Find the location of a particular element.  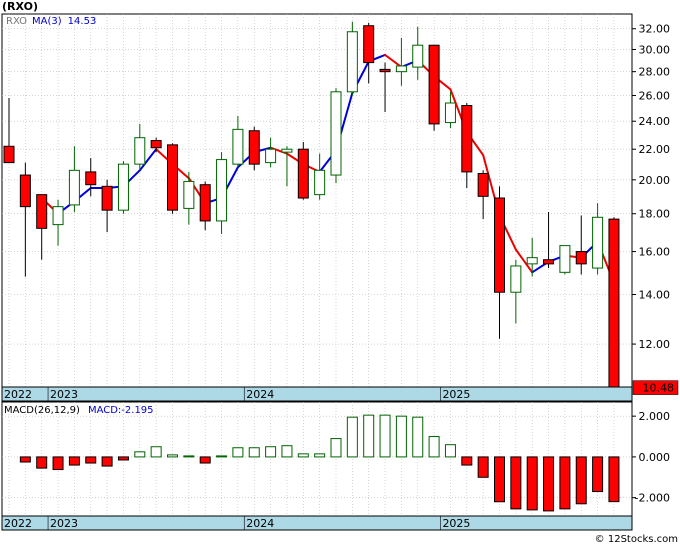

macd-legend: MACD(26,12,9) MACD:-2.195 is located at coordinates (79, 410).